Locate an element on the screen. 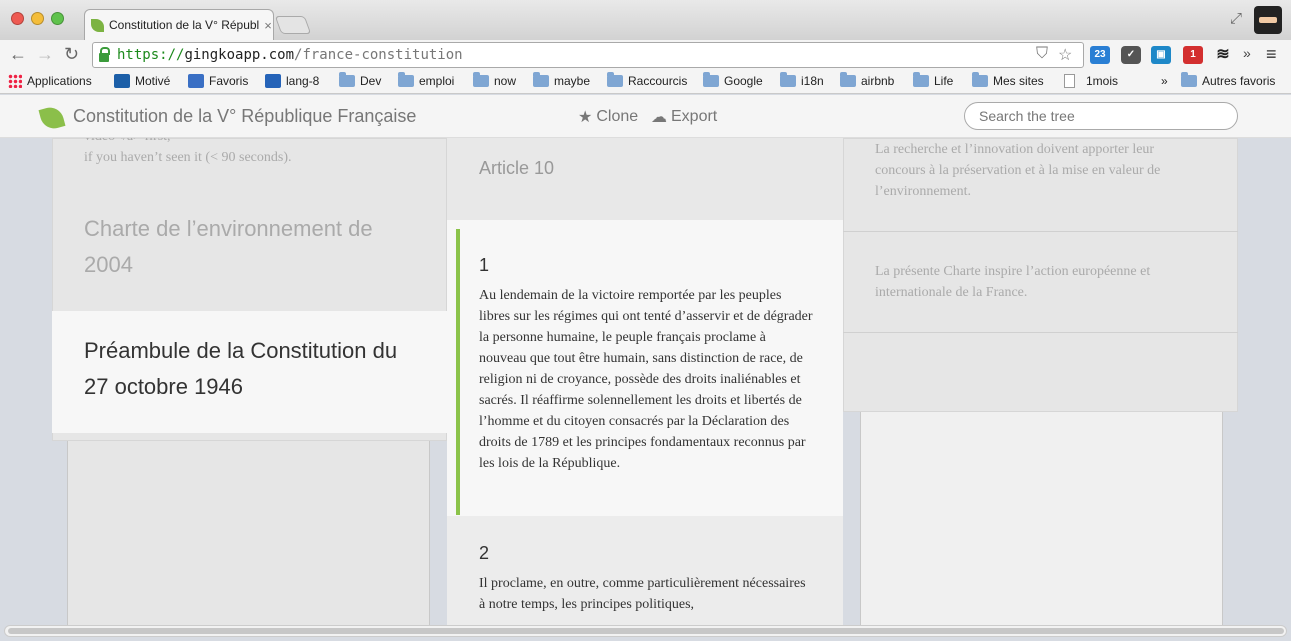  calendar-extension-icon: 23 is located at coordinates (1100, 55).